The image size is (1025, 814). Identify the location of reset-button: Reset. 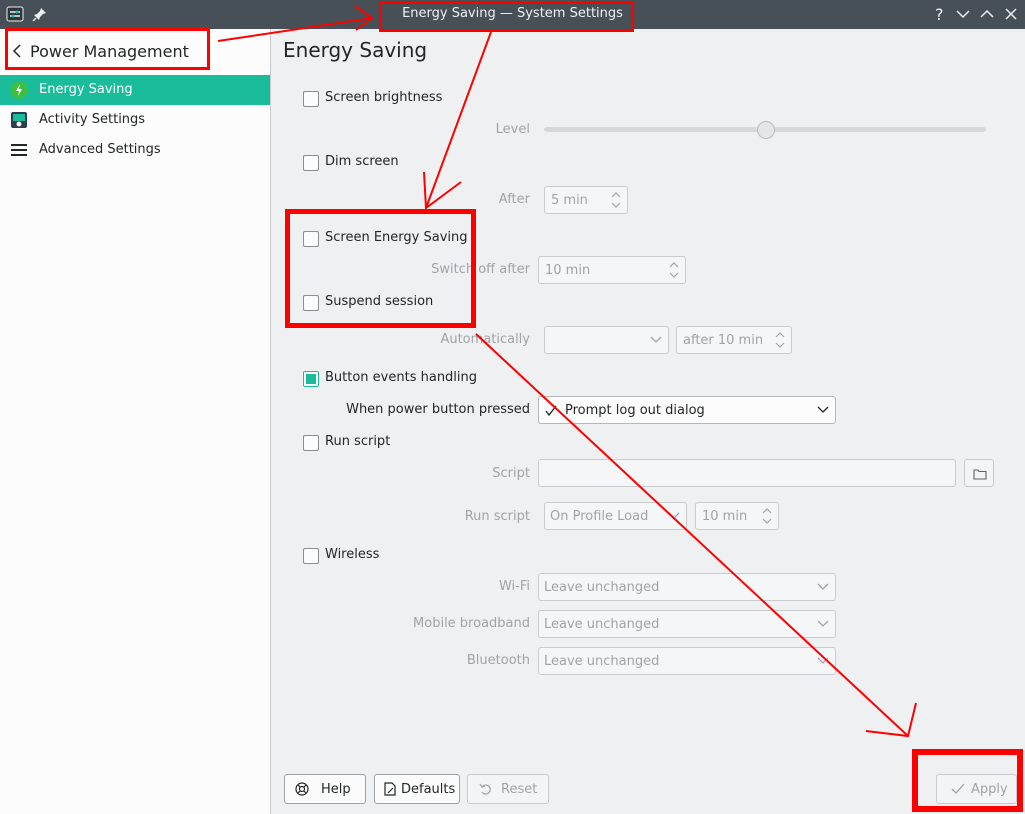
(508, 789).